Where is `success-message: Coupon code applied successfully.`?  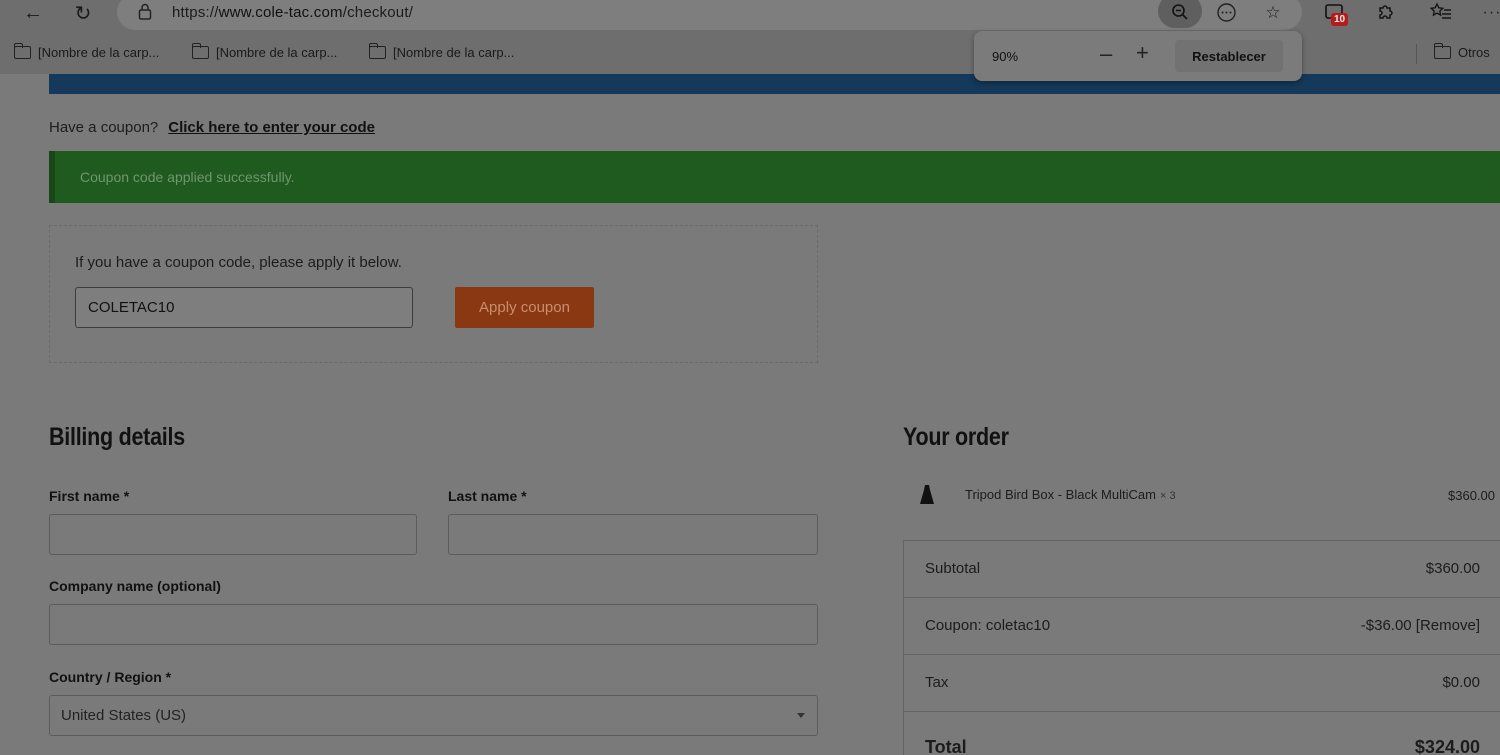
success-message: Coupon code applied successfully. is located at coordinates (187, 177).